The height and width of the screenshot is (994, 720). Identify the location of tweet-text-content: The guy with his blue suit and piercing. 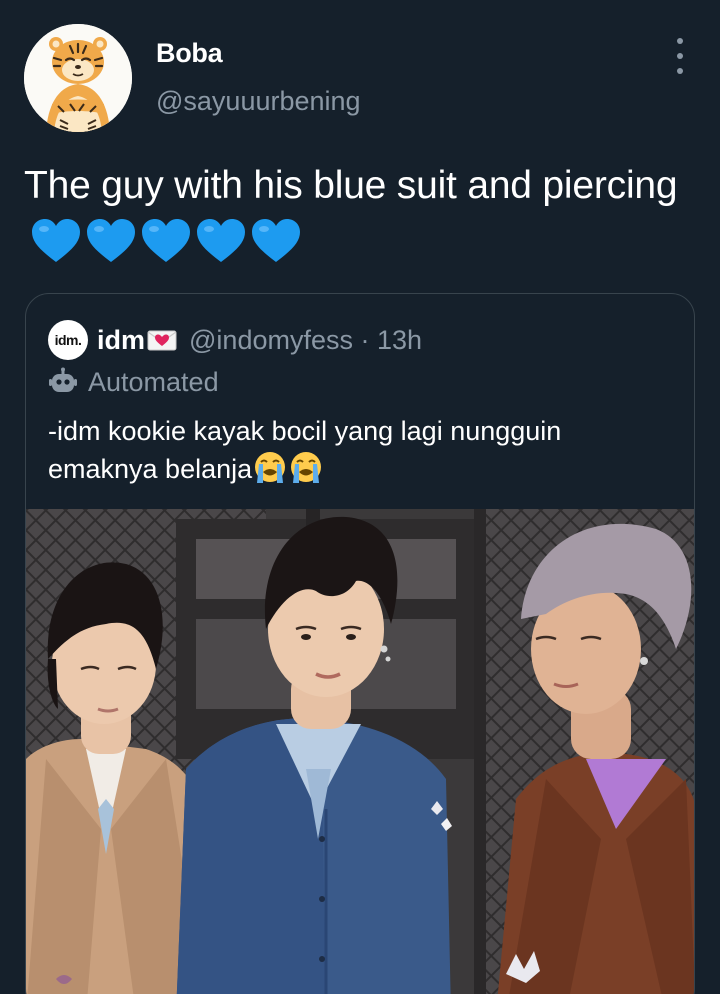
(351, 185).